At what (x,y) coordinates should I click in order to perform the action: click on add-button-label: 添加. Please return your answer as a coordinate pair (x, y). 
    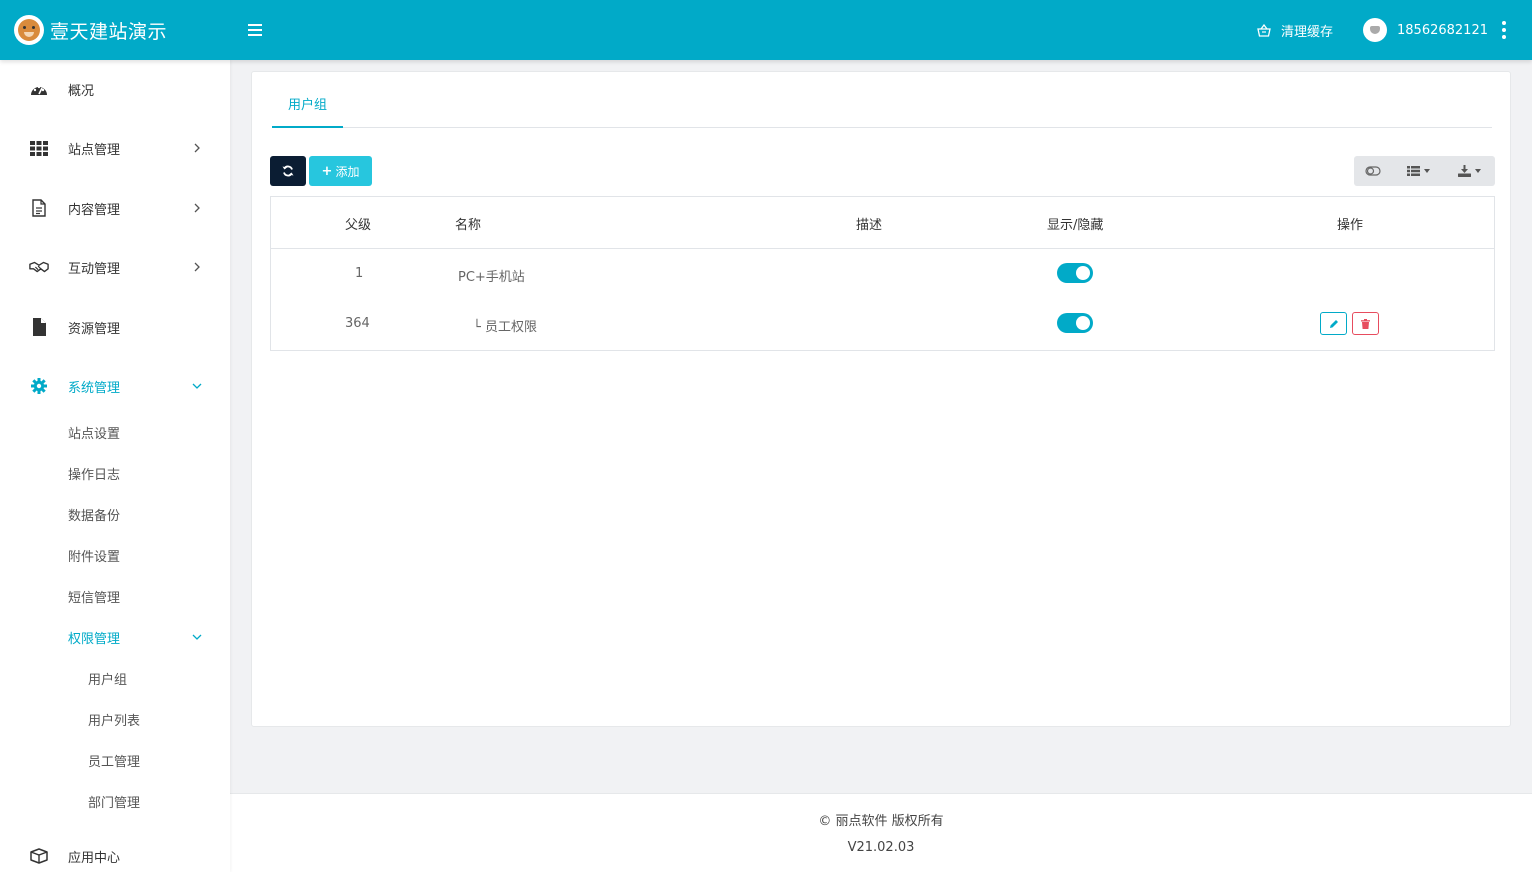
    Looking at the image, I should click on (347, 171).